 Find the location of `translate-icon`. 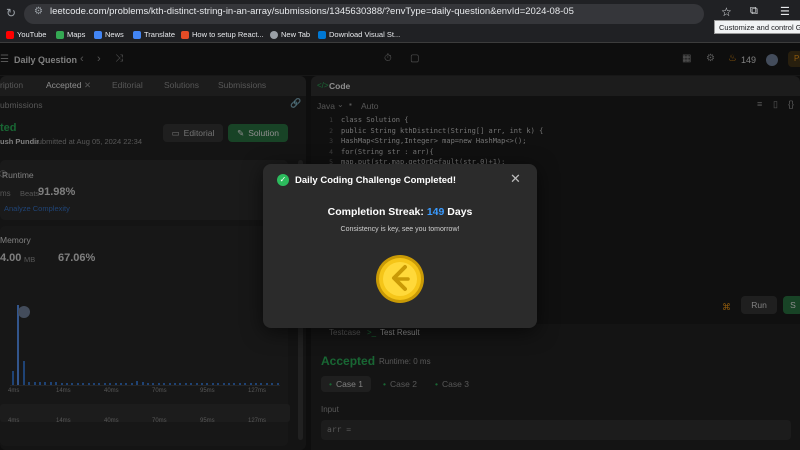

translate-icon is located at coordinates (137, 34).